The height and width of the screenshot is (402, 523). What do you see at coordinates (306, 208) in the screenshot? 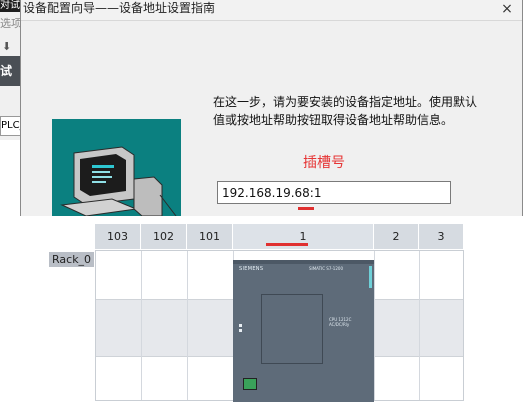
I see `slot-number-highlight` at bounding box center [306, 208].